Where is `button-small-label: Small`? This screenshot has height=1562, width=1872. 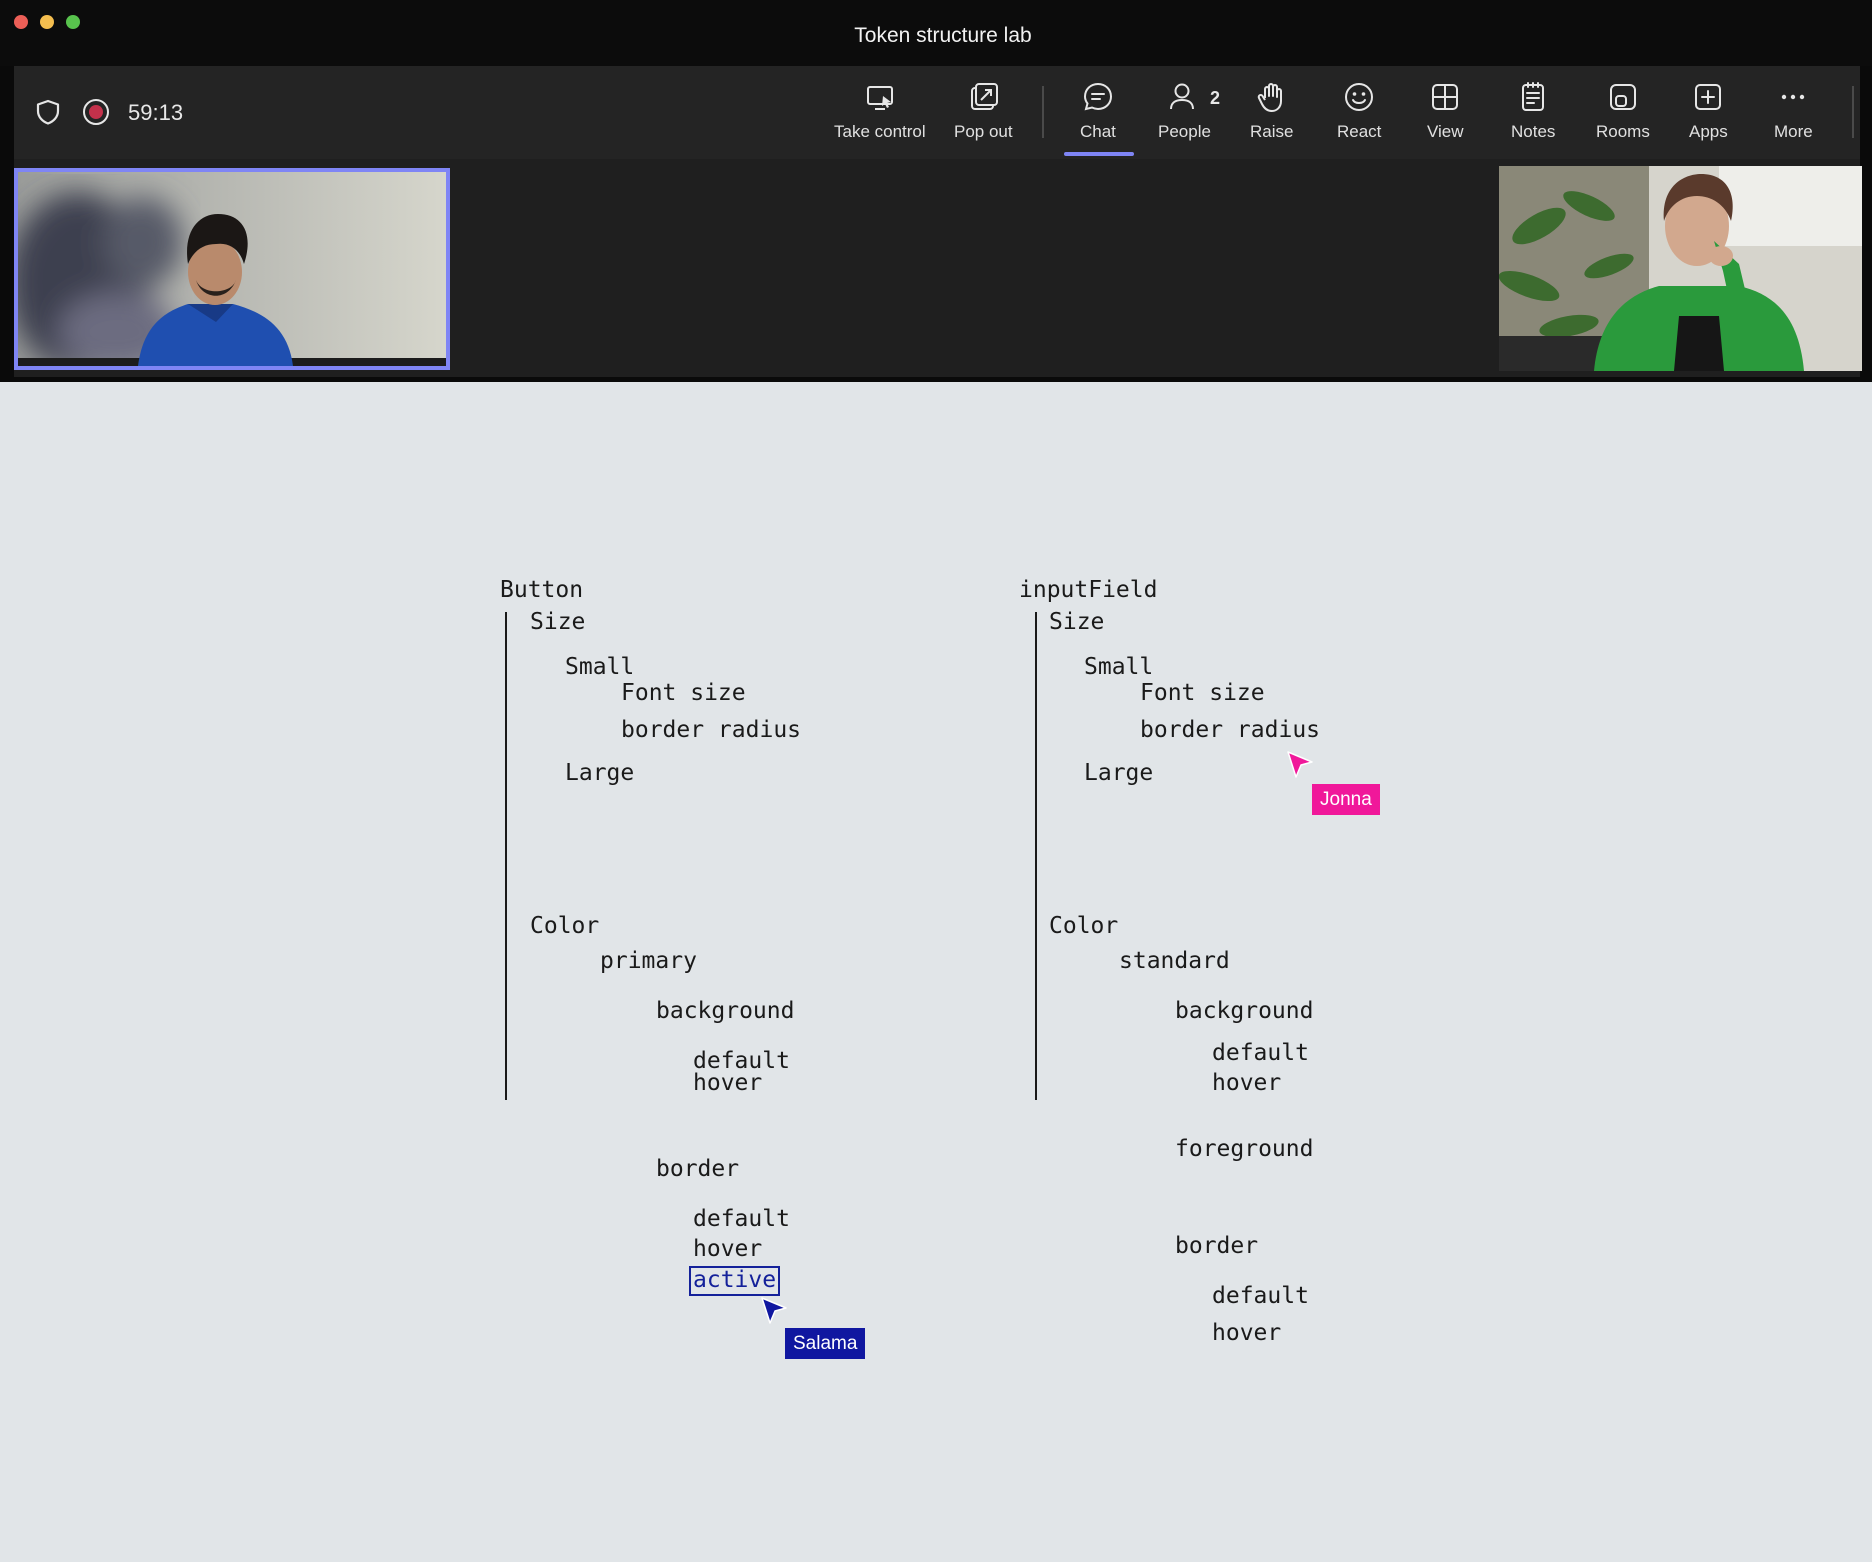
button-small-label: Small is located at coordinates (599, 667).